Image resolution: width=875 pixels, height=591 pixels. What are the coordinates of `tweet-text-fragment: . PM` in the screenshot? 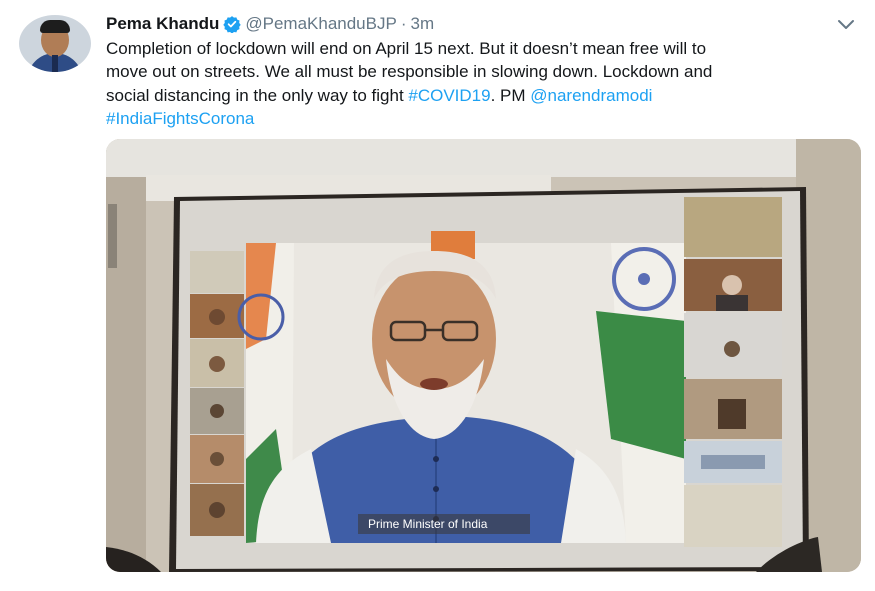 It's located at (510, 95).